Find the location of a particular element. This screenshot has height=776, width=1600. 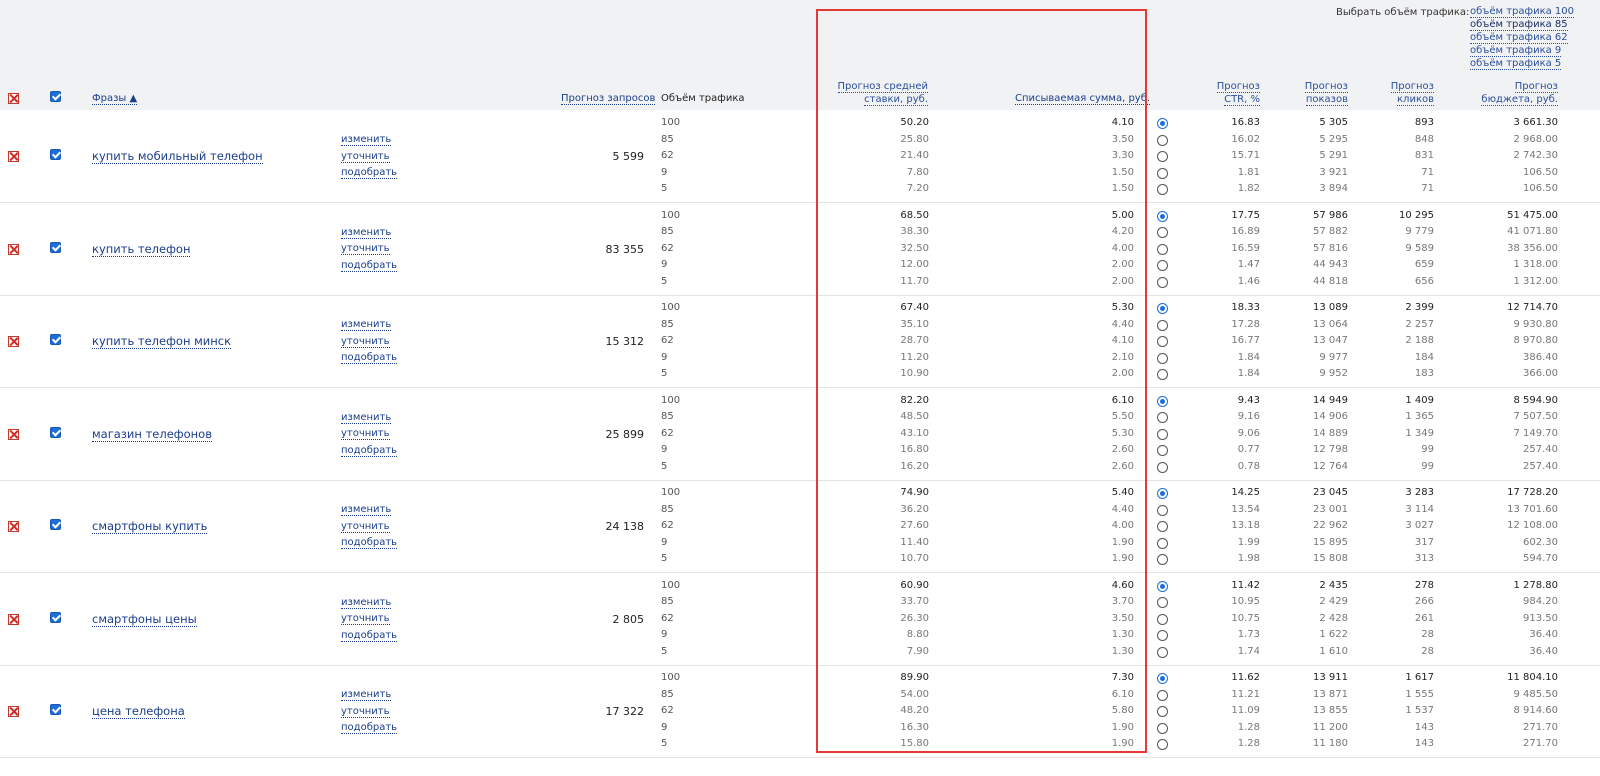

col-impressions: Прогноз показов is located at coordinates (1313, 93).